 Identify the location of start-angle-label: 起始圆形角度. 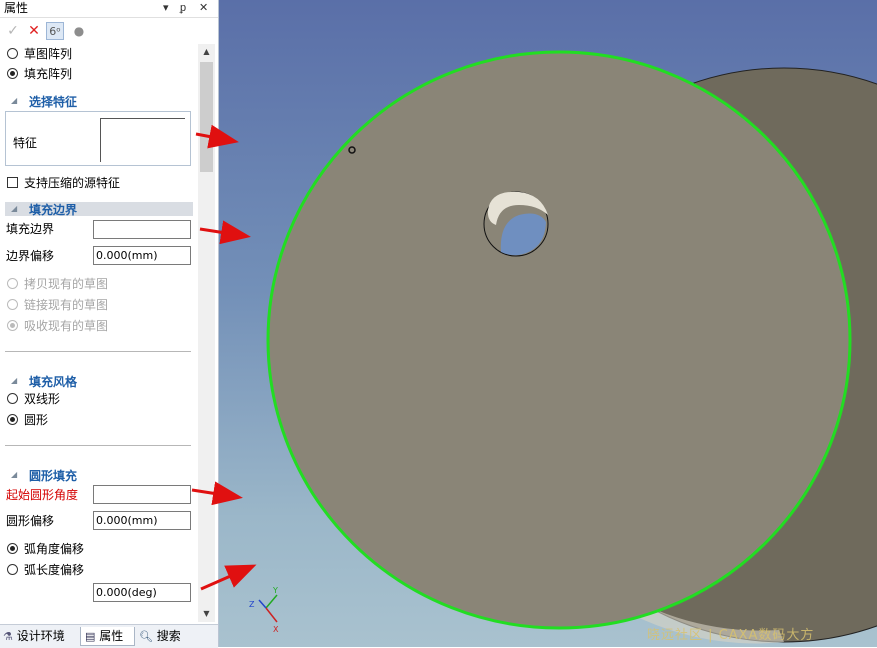
(42, 495).